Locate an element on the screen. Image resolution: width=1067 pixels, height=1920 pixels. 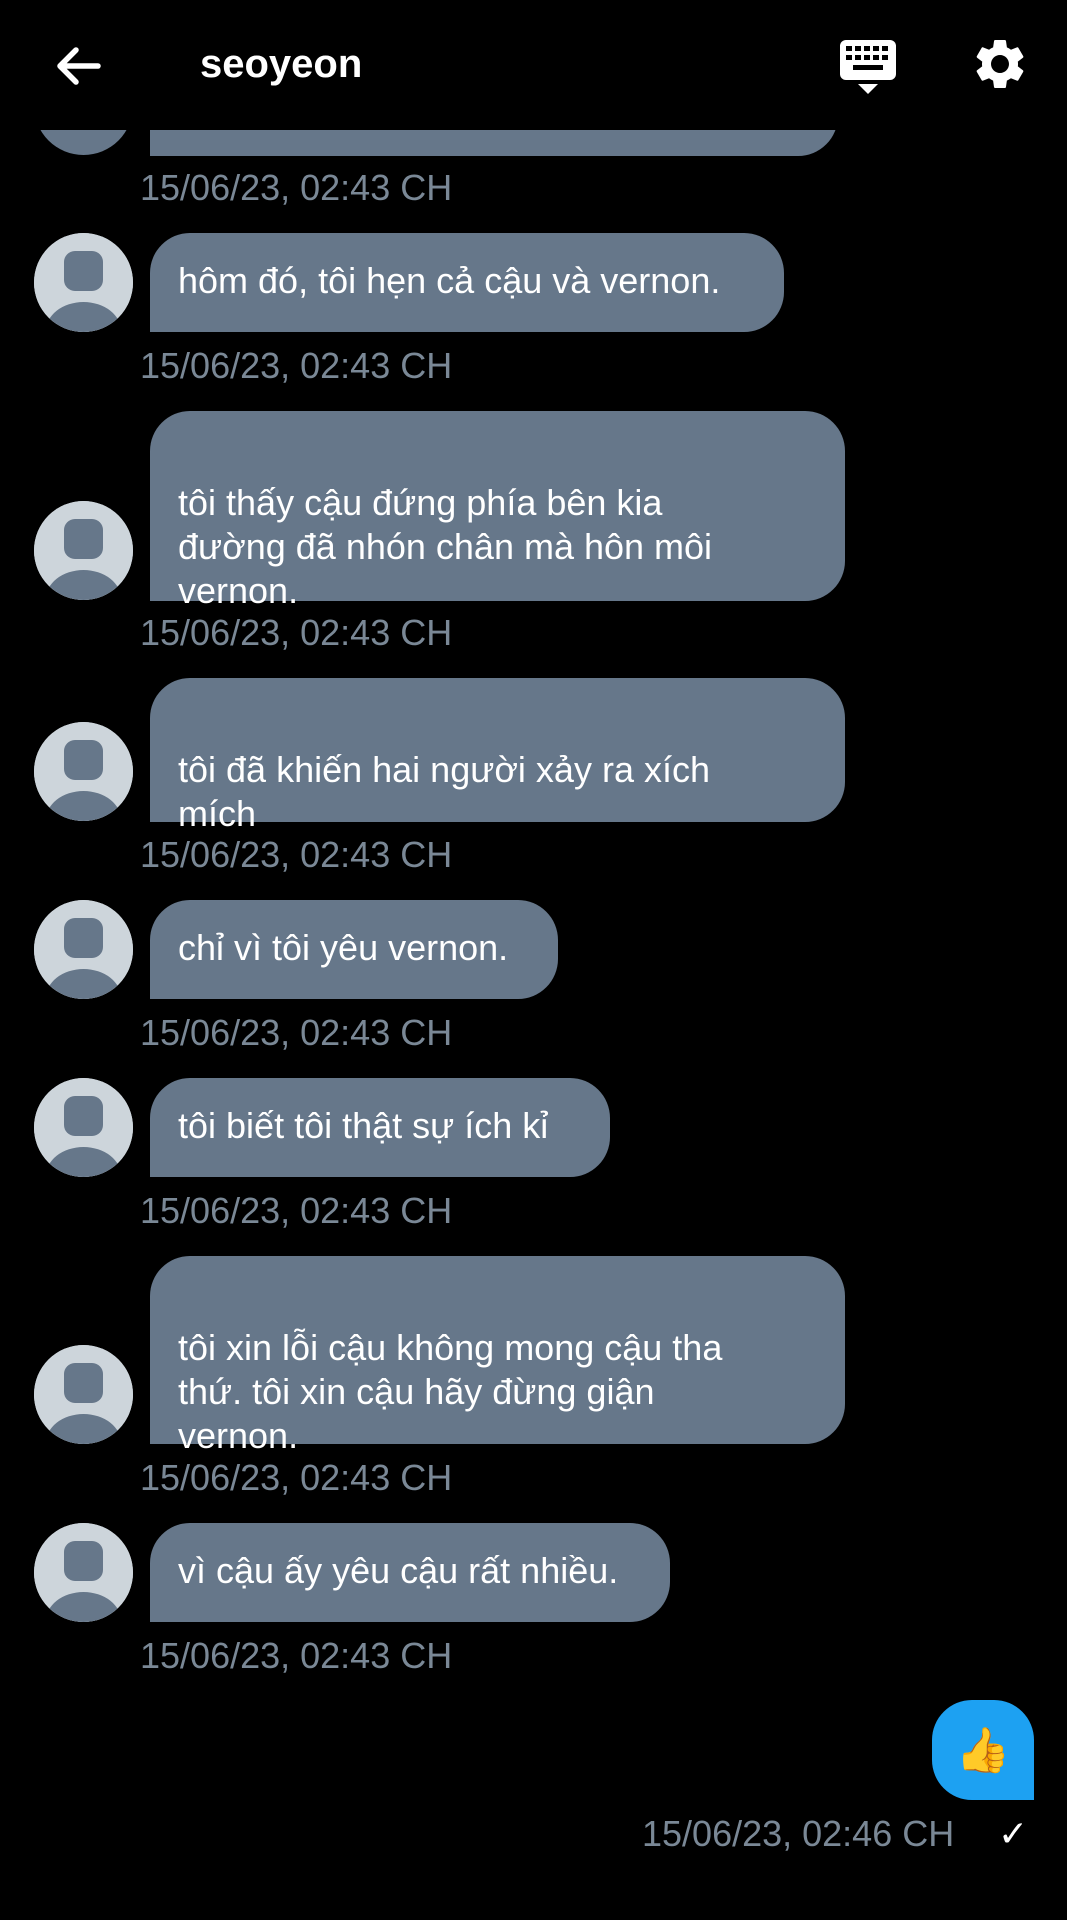
message-text: vì cậu ấy yêu cậu rất nhiều. is located at coordinates (398, 1570).